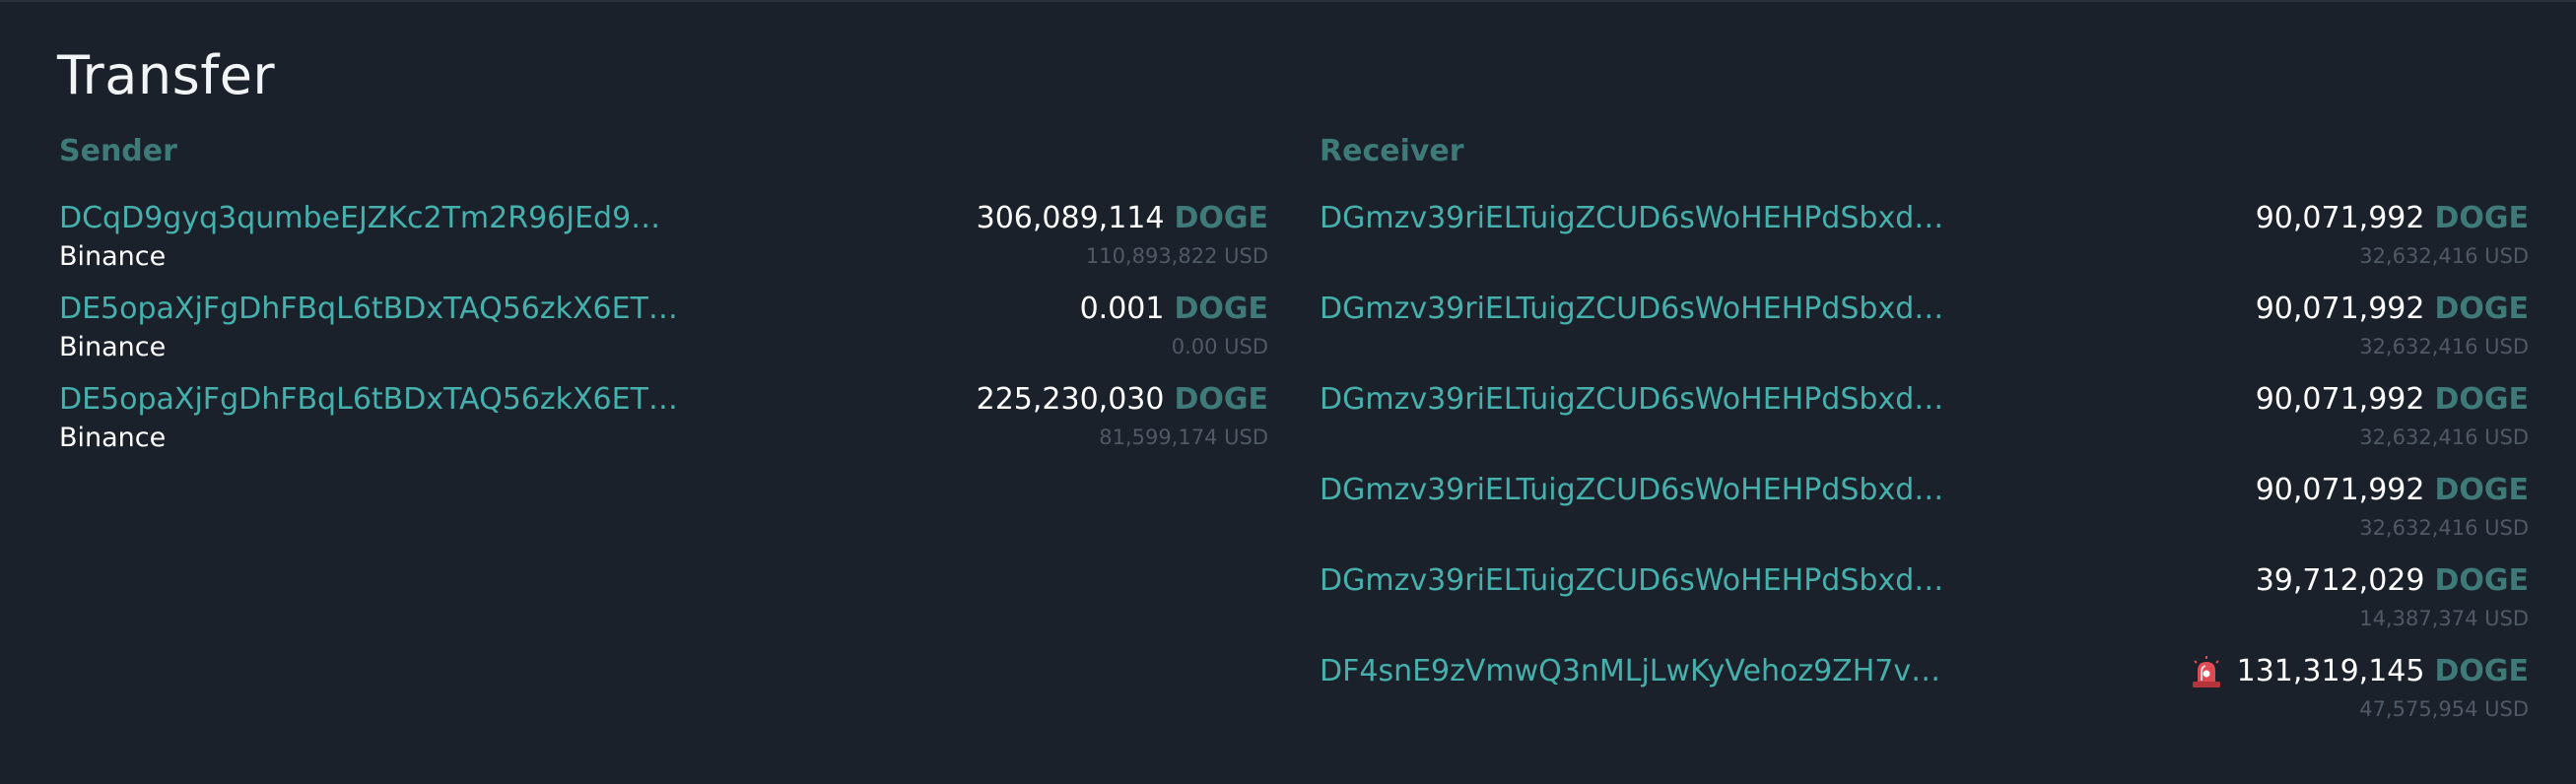 The height and width of the screenshot is (784, 2576). Describe the element at coordinates (1070, 218) in the screenshot. I see `amount-value: 306,089,114` at that location.